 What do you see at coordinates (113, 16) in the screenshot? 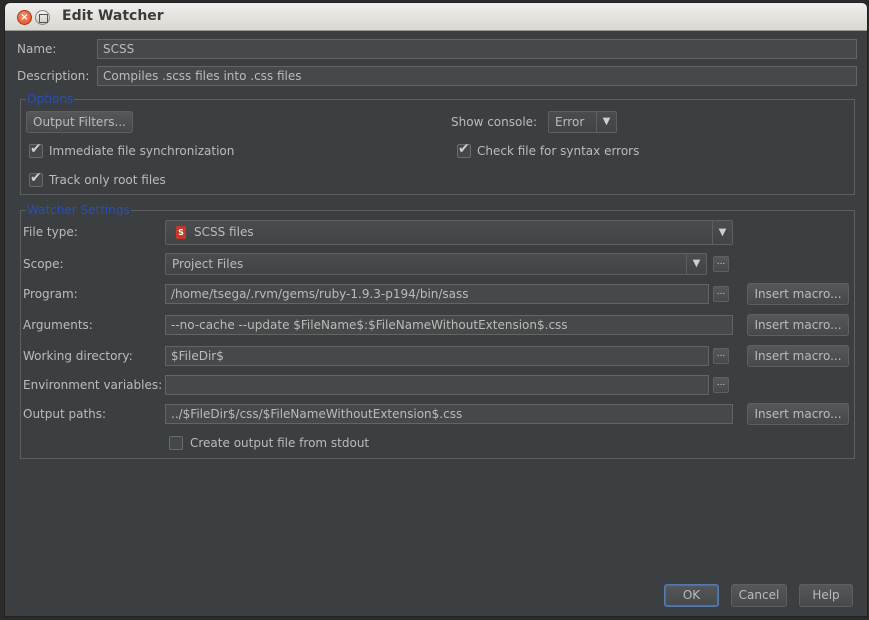
I see `dialog-title: Edit Watcher` at bounding box center [113, 16].